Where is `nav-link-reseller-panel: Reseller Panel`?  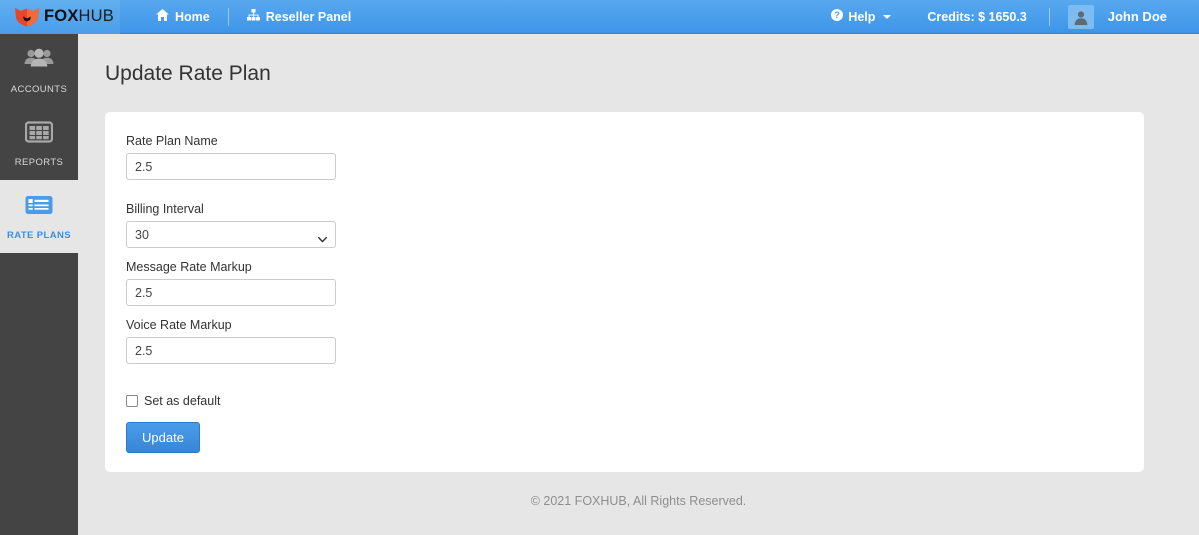
nav-link-reseller-panel: Reseller Panel is located at coordinates (299, 17).